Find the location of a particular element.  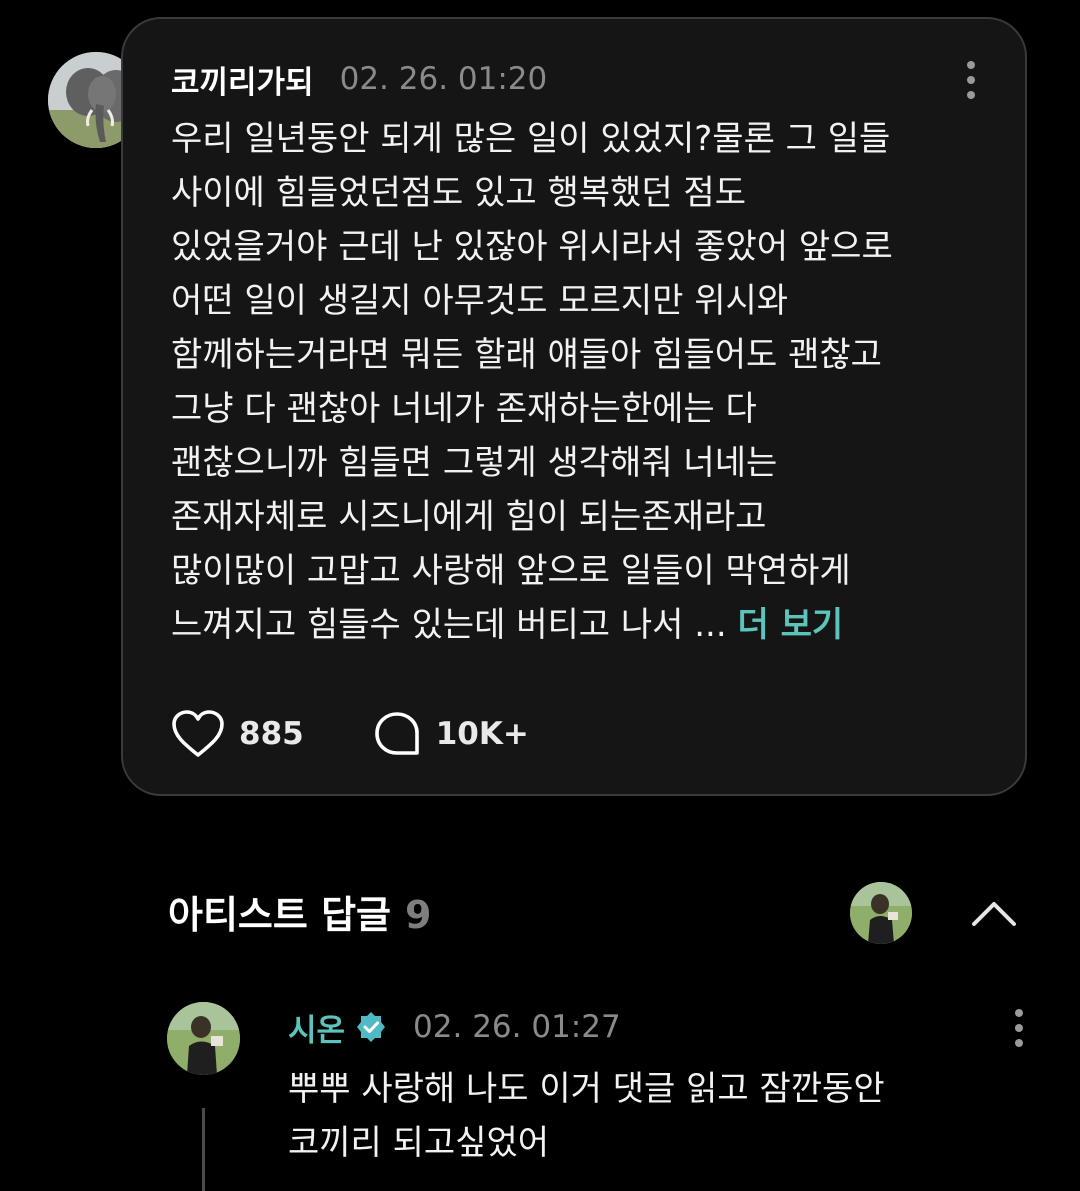

post-last-line: 느껴지고 힘들수 있는데 버티고 나서 ... 더 보기 is located at coordinates (586, 625).